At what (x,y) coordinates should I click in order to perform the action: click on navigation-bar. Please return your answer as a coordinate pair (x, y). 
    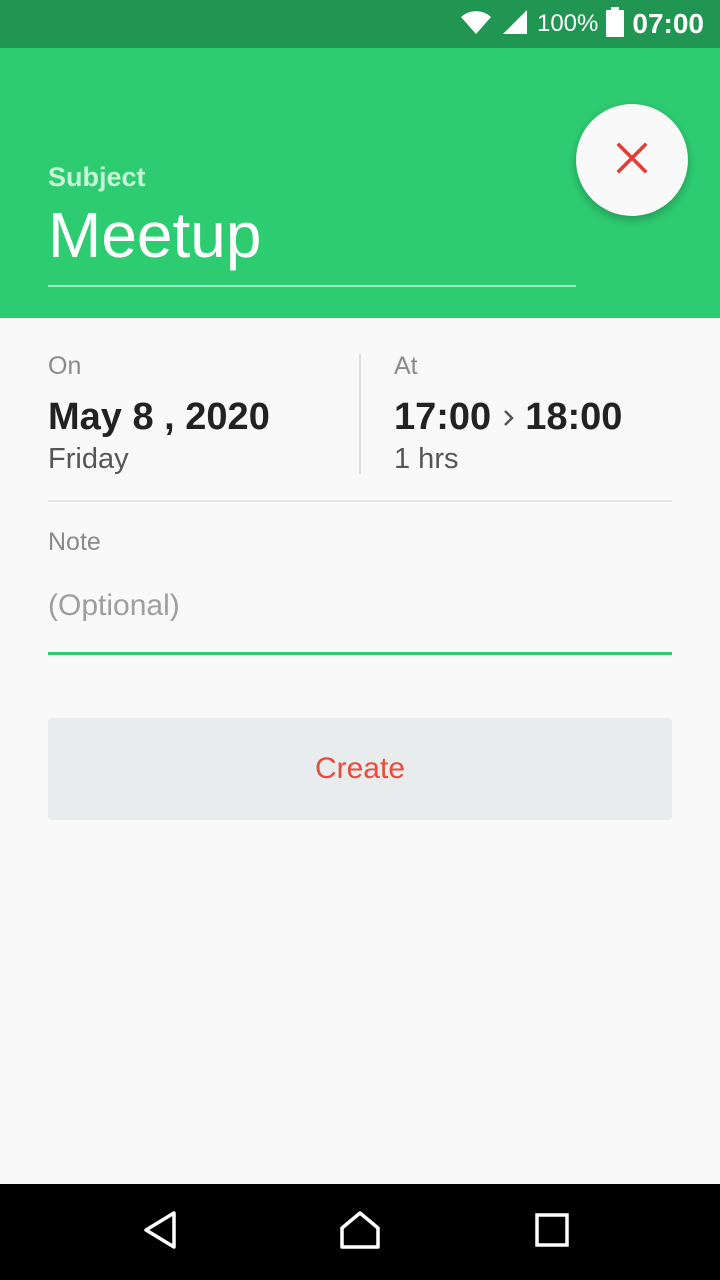
    Looking at the image, I should click on (360, 1232).